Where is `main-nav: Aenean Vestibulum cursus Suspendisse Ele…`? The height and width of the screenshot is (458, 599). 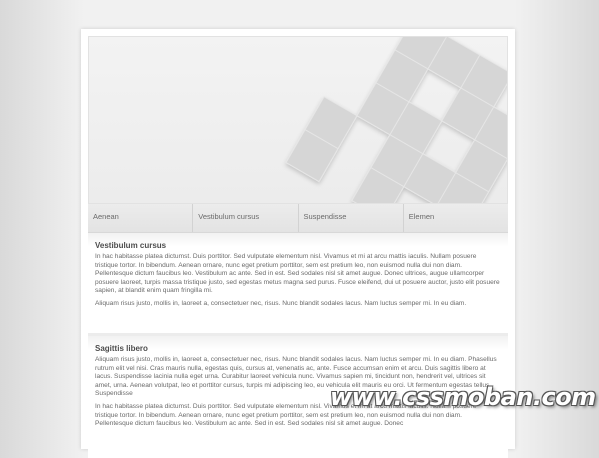
main-nav: Aenean Vestibulum cursus Suspendisse Ele… is located at coordinates (298, 218).